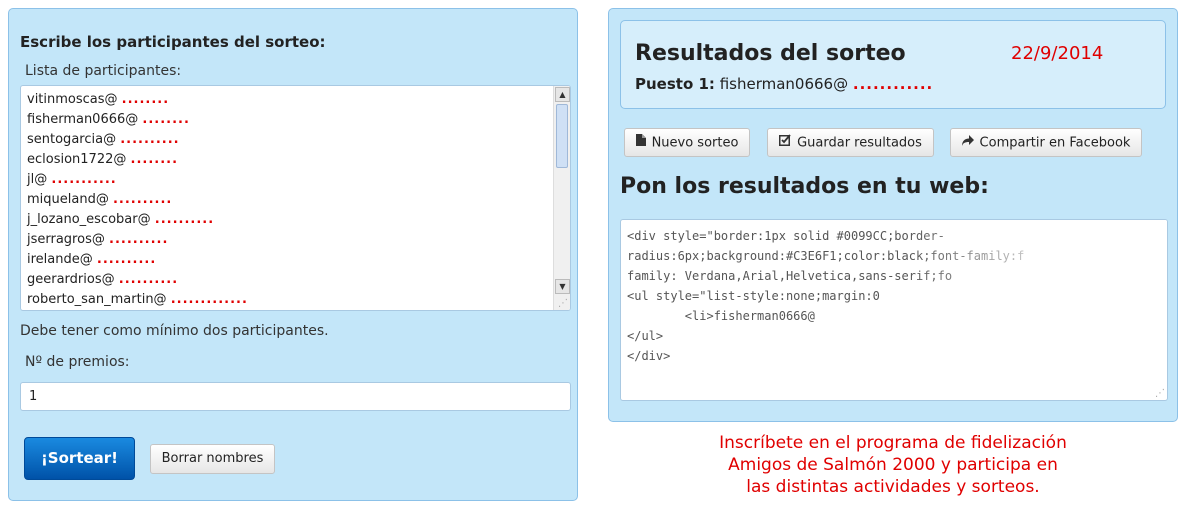 The image size is (1193, 510). I want to click on new-draw-button: Nuevo sorteo, so click(687, 142).